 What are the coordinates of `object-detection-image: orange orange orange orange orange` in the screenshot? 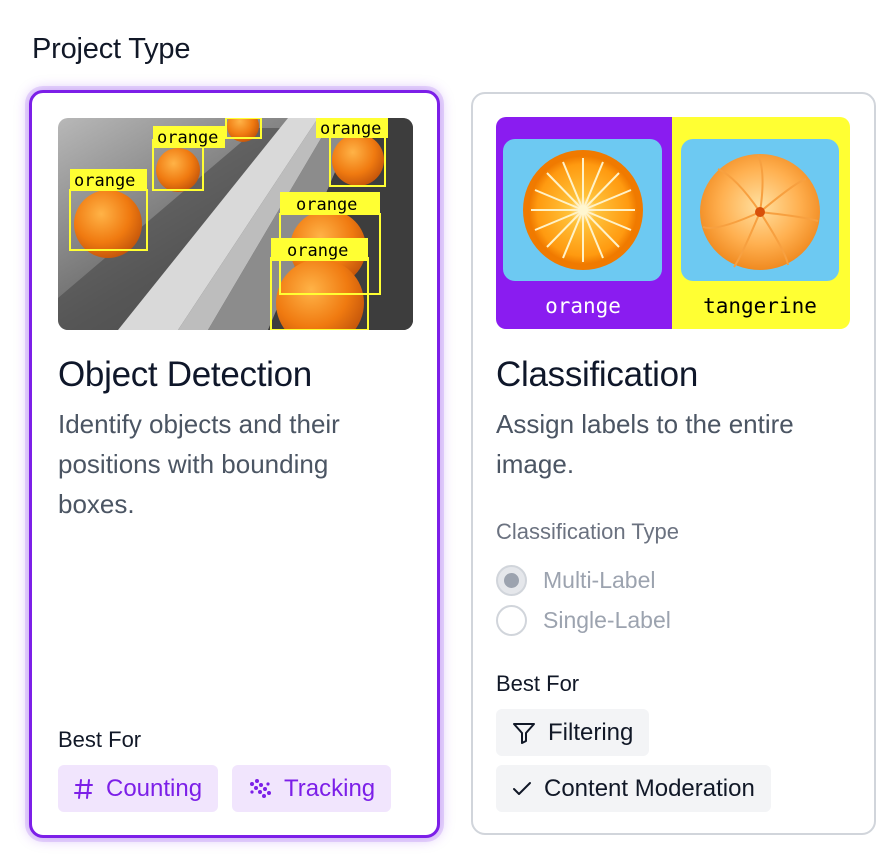 It's located at (235, 224).